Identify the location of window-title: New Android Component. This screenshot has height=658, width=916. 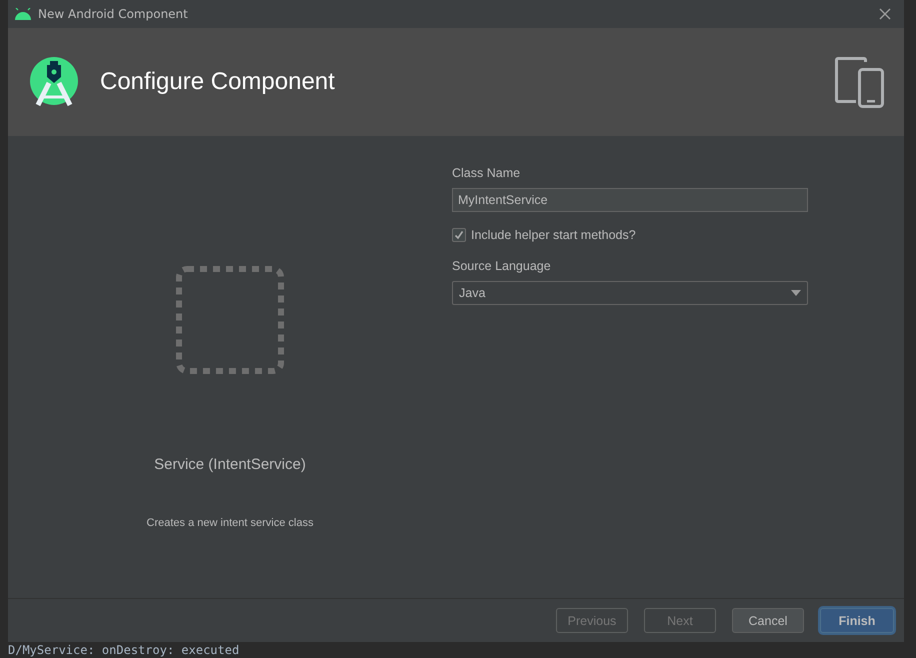
(113, 14).